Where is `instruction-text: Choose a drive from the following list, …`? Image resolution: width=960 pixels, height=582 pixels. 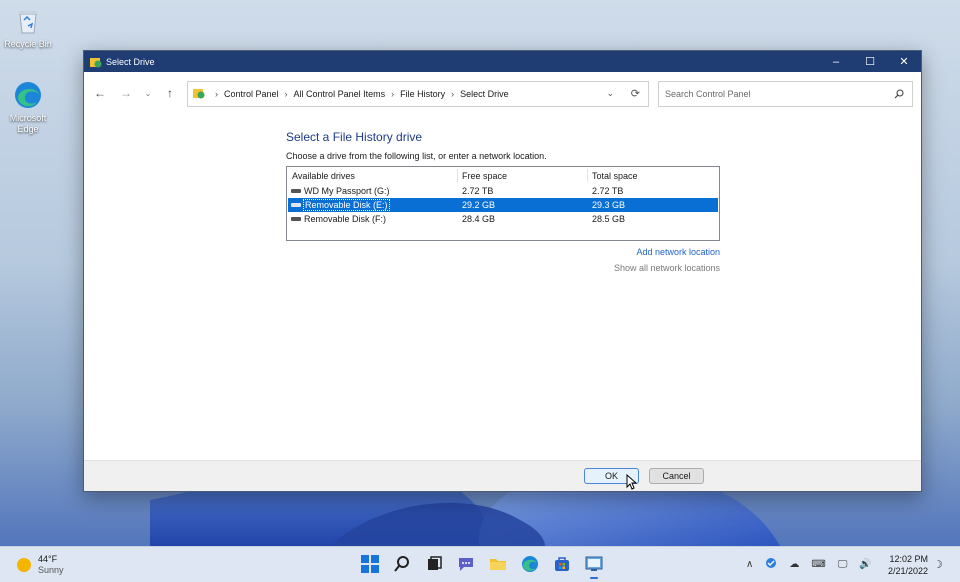
instruction-text: Choose a drive from the following list, … is located at coordinates (416, 156).